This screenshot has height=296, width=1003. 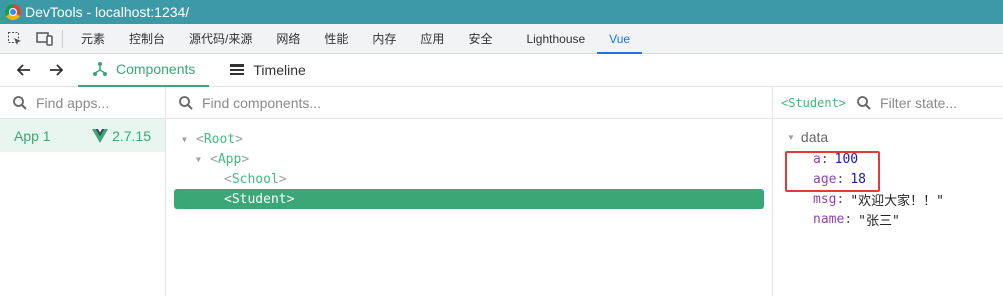 I want to click on tab-security: 安全, so click(x=480, y=39).